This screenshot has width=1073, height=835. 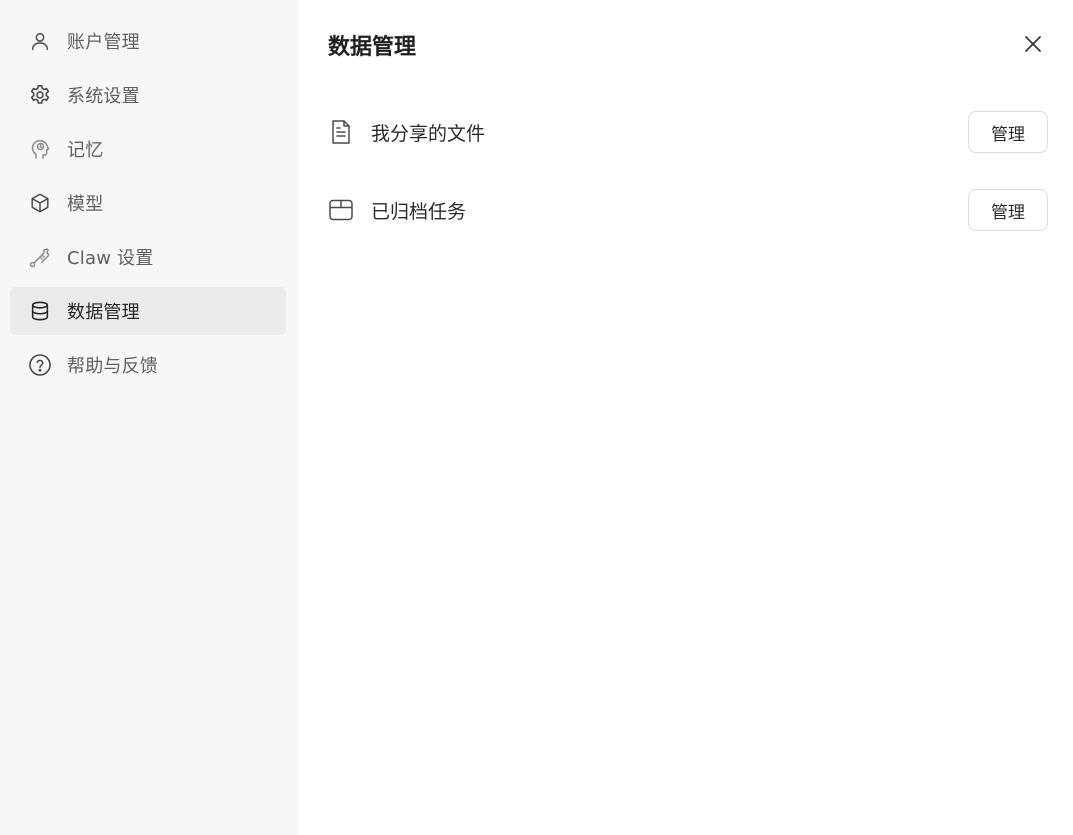 I want to click on sidebar-item-data-management: 数据管理, so click(x=148, y=311).